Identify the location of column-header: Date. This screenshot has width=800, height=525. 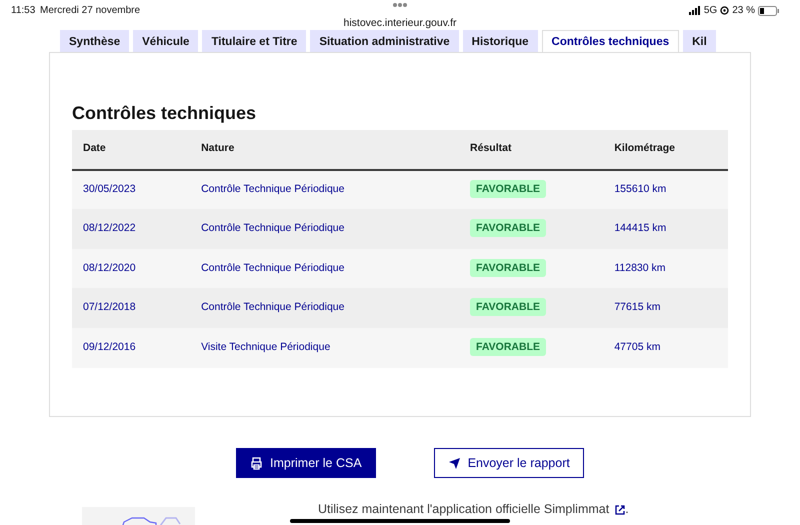
(94, 148).